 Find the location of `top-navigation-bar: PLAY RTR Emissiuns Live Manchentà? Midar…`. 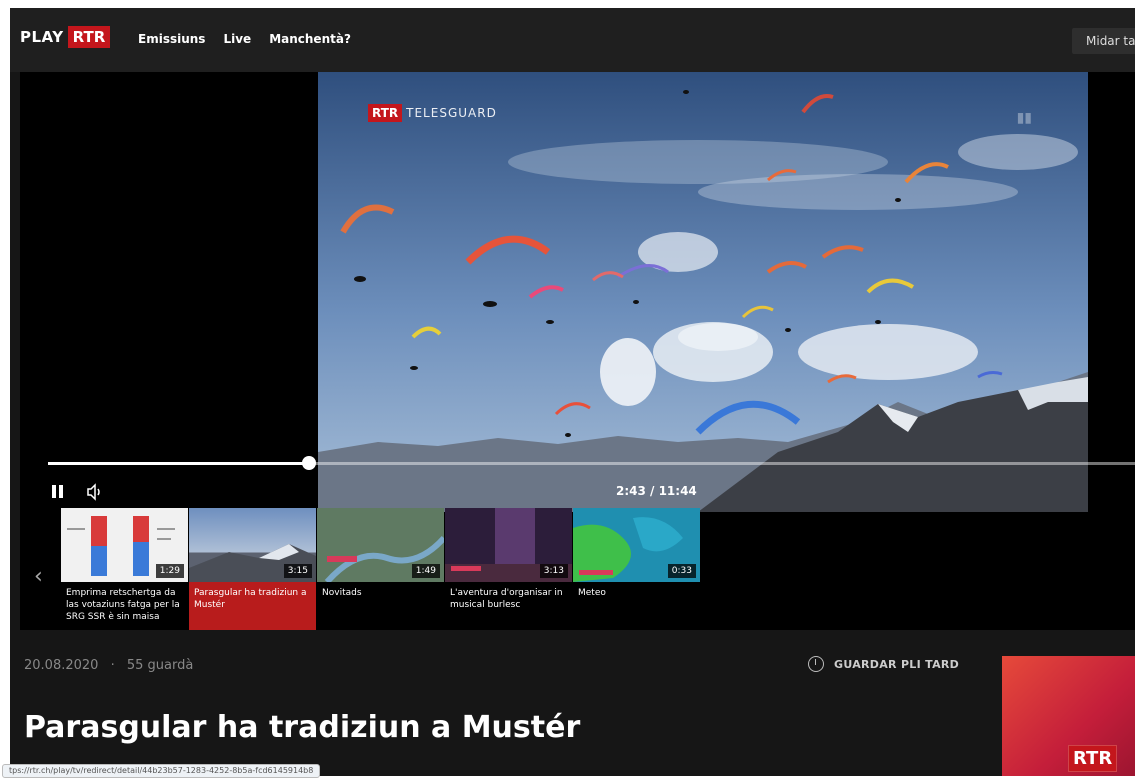

top-navigation-bar: PLAY RTR Emissiuns Live Manchentà? Midar… is located at coordinates (572, 40).